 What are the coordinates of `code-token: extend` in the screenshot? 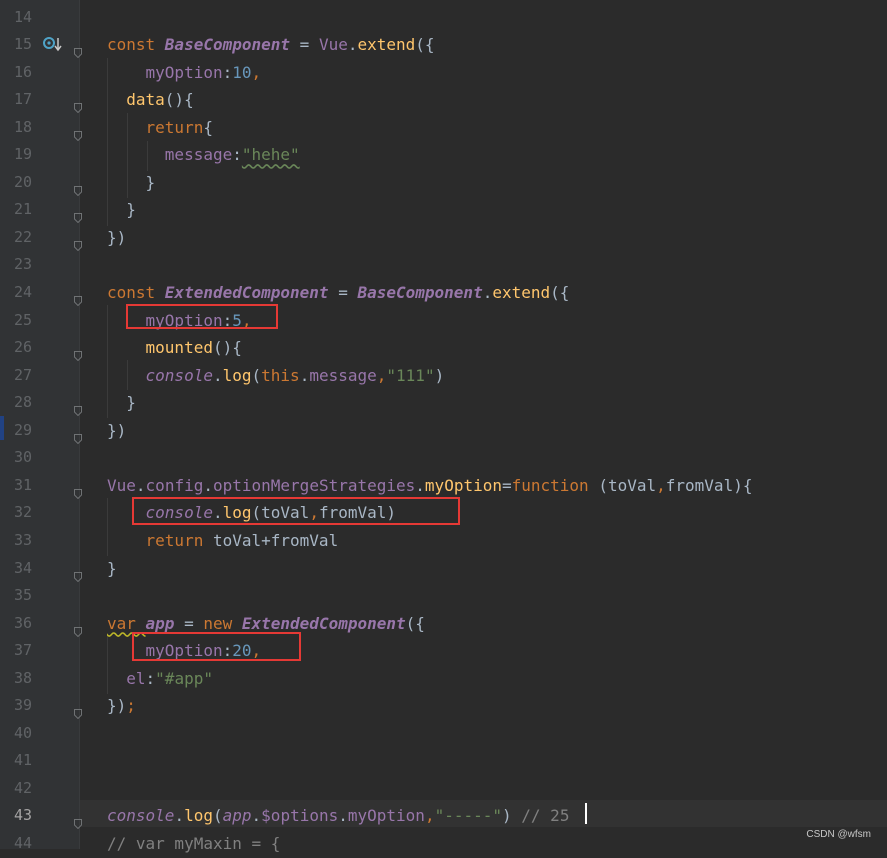 It's located at (521, 292).